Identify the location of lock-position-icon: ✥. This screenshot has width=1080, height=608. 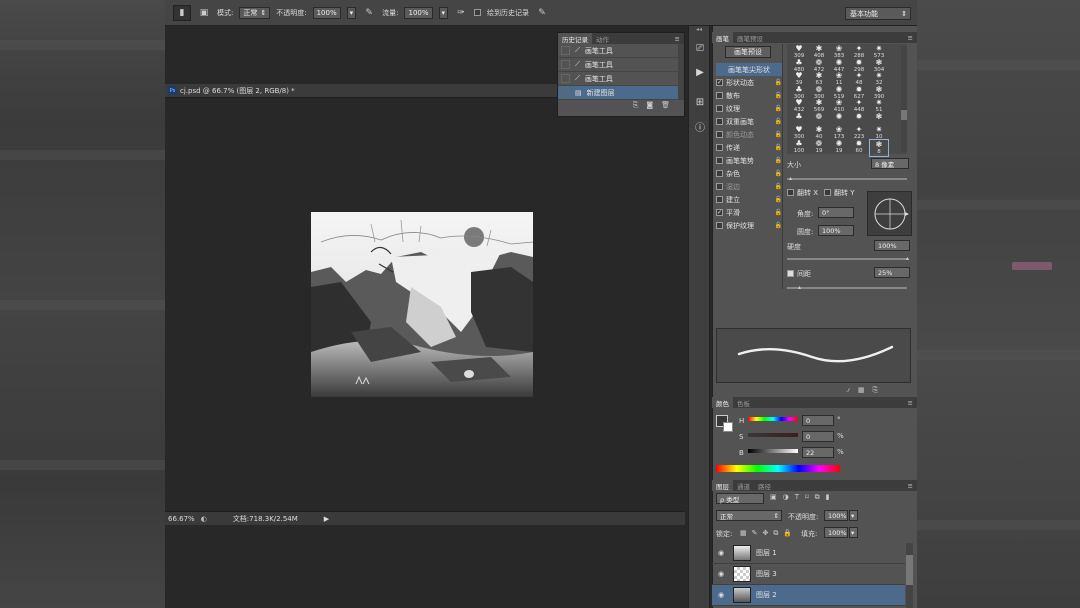
(766, 533).